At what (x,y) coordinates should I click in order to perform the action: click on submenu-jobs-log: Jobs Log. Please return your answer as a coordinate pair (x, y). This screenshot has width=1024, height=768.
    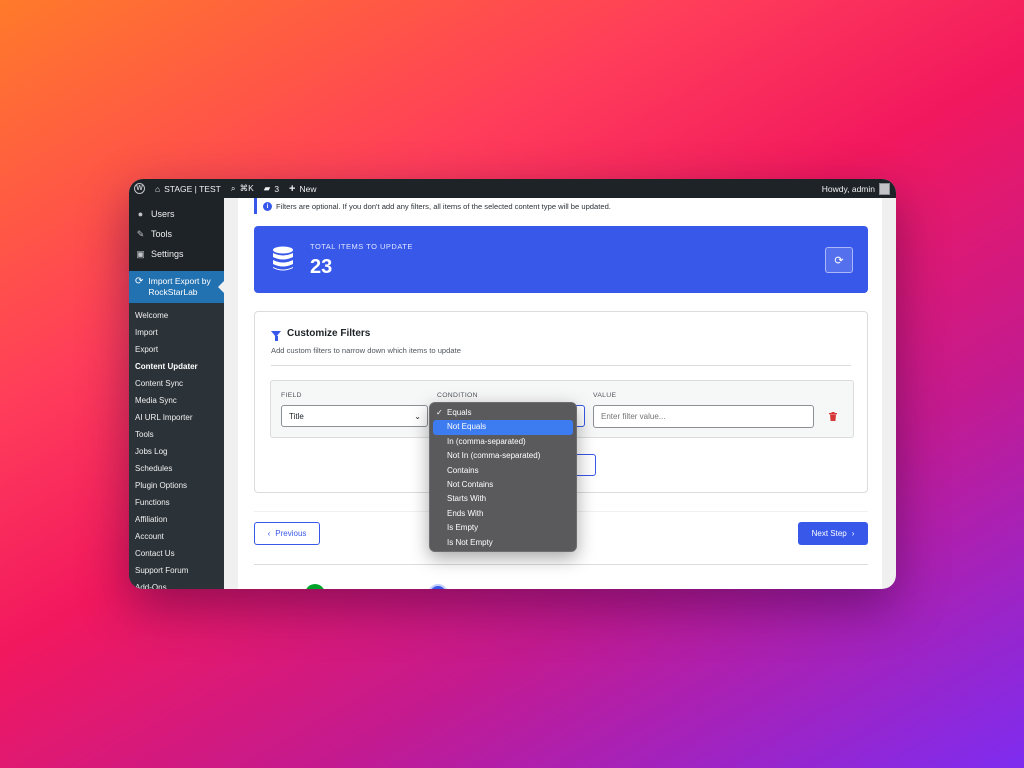
    Looking at the image, I should click on (176, 451).